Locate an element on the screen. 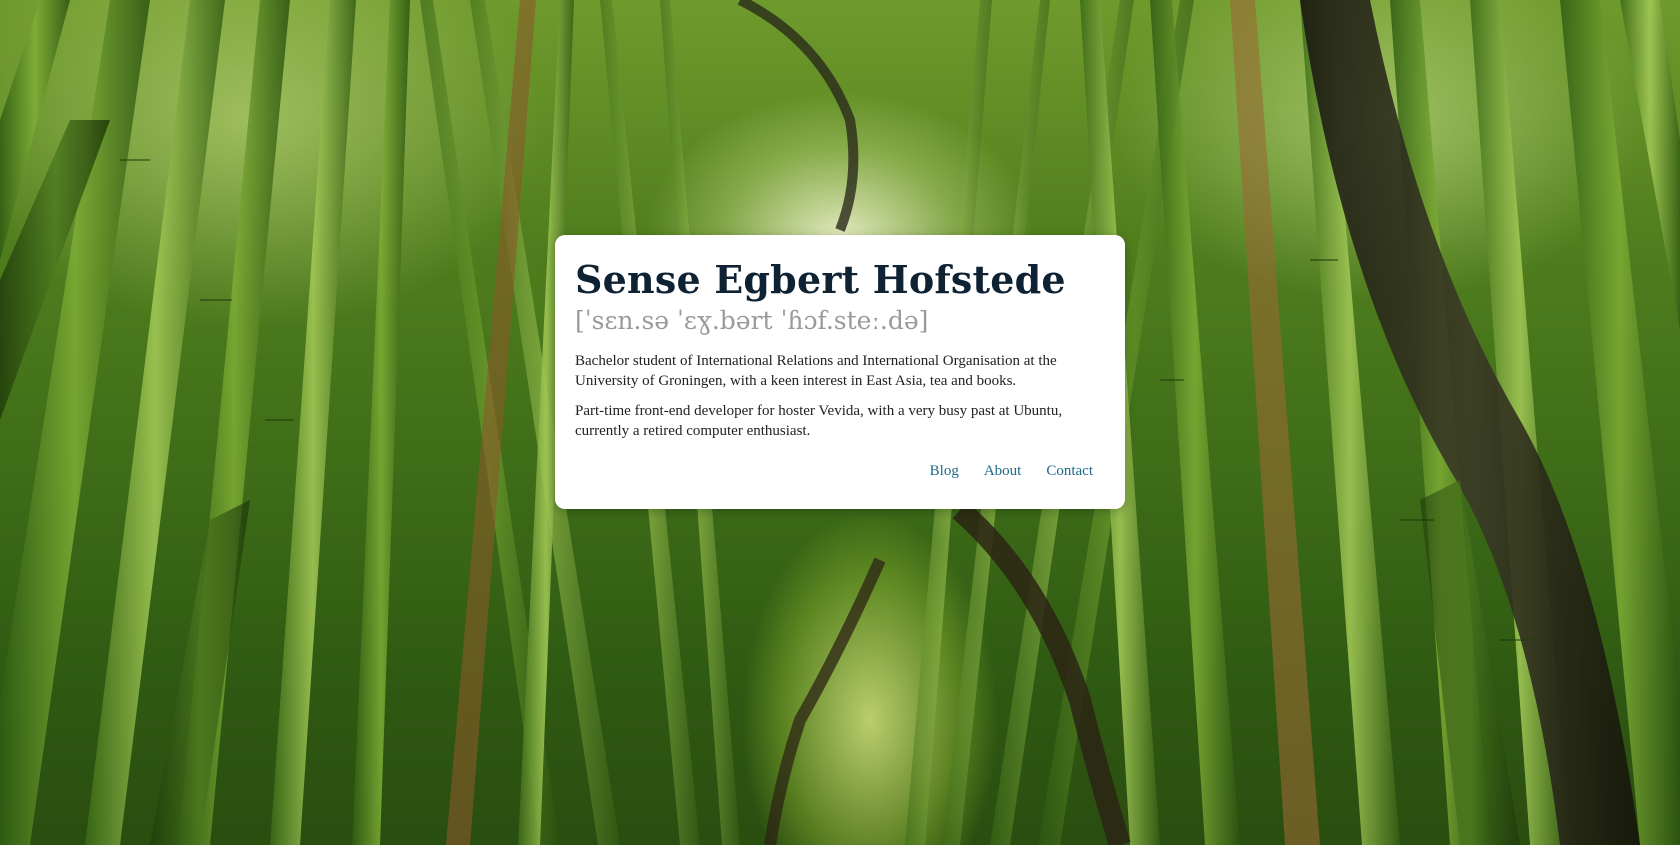  main-nav: Blog About Contact is located at coordinates (1011, 471).